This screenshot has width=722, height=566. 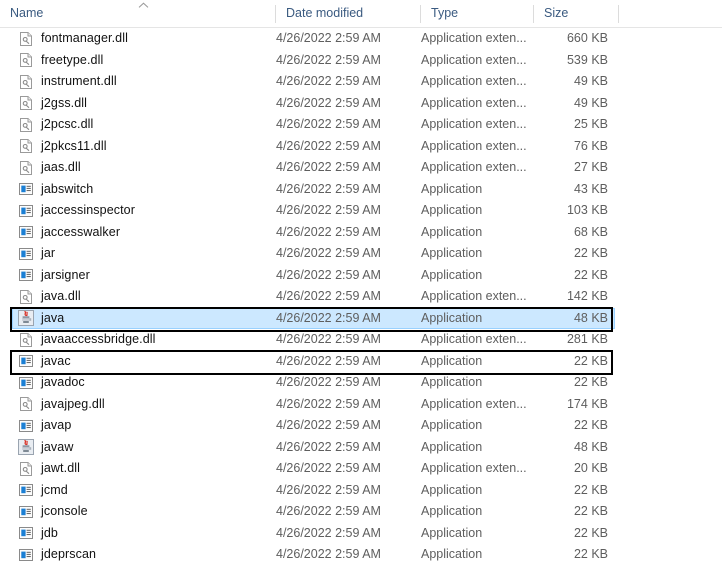 I want to click on cell-size: 49 KB, so click(x=590, y=81).